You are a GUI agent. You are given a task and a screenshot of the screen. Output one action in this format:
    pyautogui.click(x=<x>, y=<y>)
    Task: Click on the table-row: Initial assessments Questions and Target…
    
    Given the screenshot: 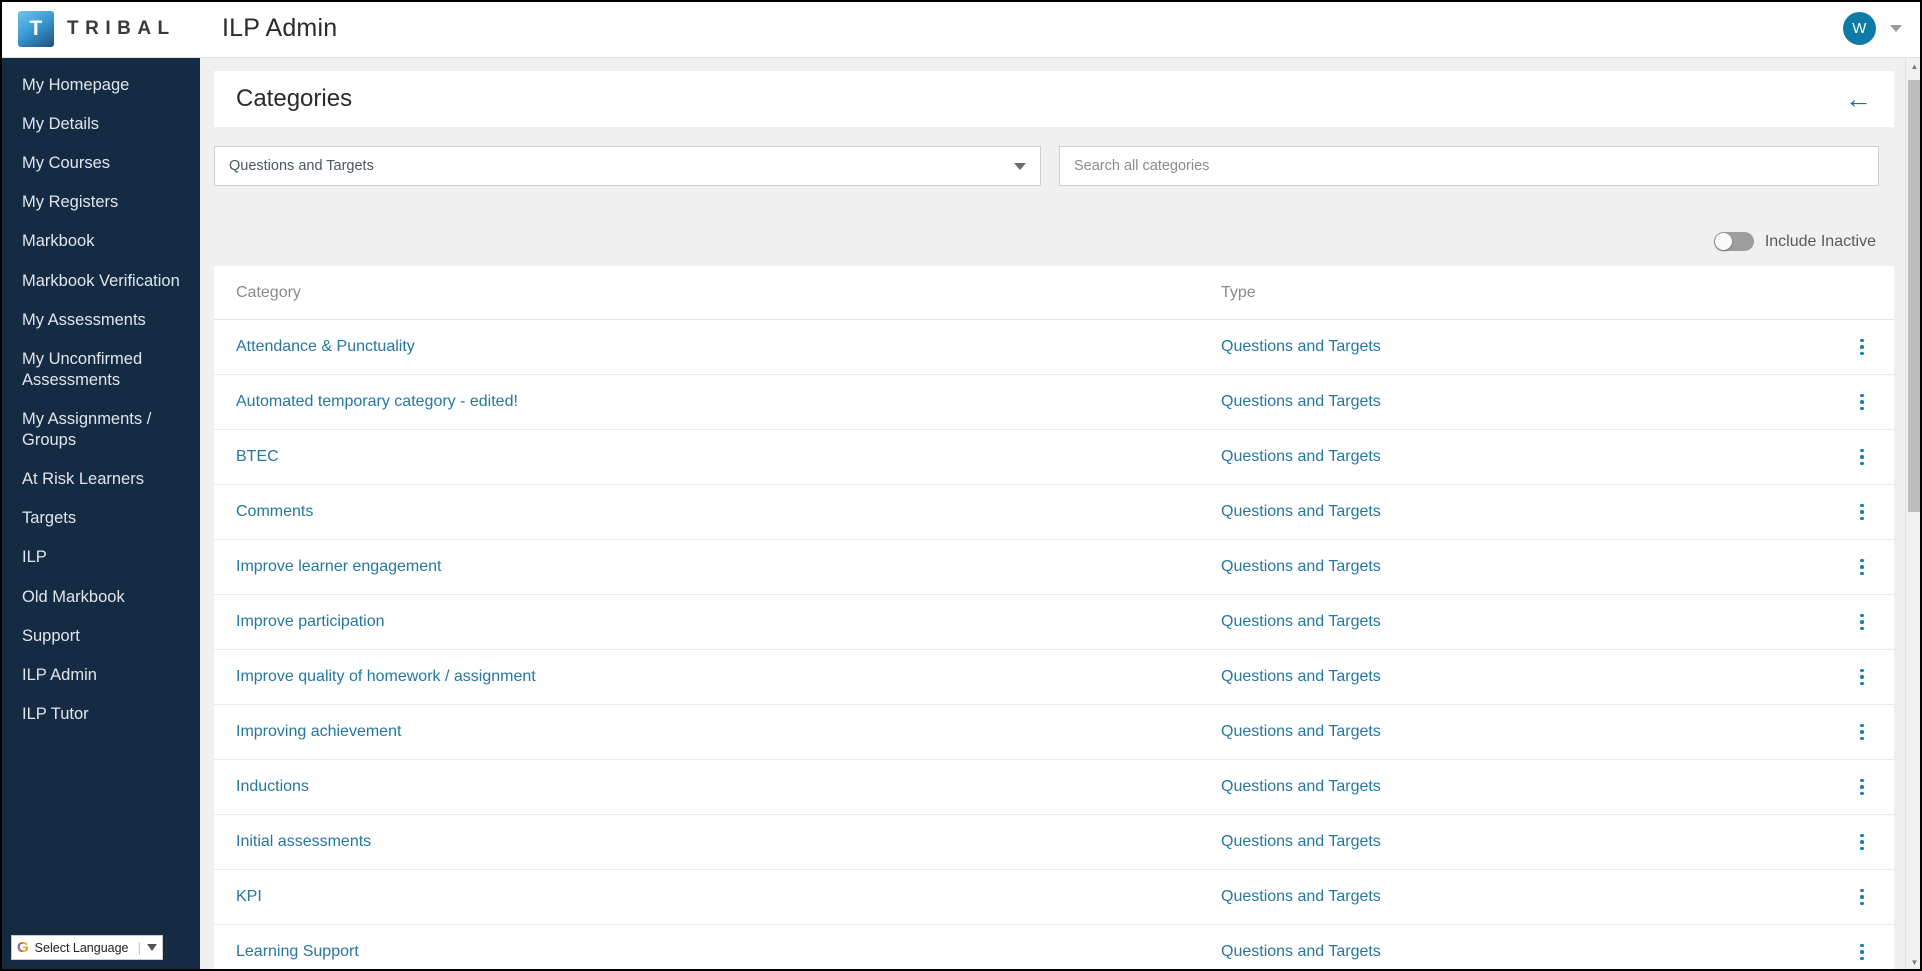 What is the action you would take?
    pyautogui.click(x=1054, y=842)
    